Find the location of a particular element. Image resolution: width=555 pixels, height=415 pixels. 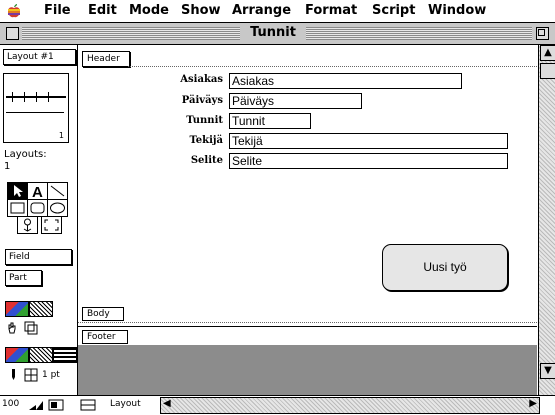

menu-format: Format is located at coordinates (331, 10).